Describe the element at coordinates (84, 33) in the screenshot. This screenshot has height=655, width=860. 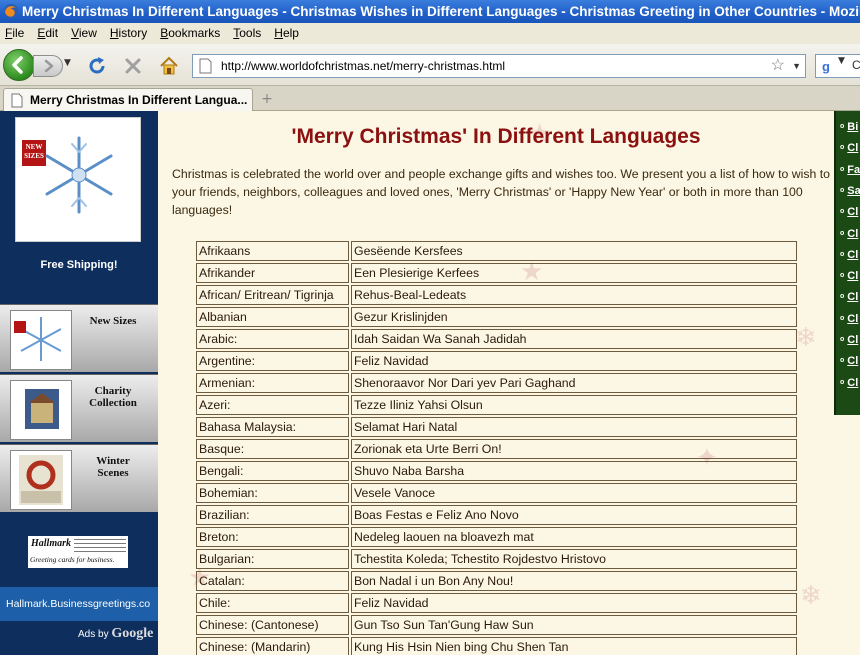
I see `menu-view: View` at that location.